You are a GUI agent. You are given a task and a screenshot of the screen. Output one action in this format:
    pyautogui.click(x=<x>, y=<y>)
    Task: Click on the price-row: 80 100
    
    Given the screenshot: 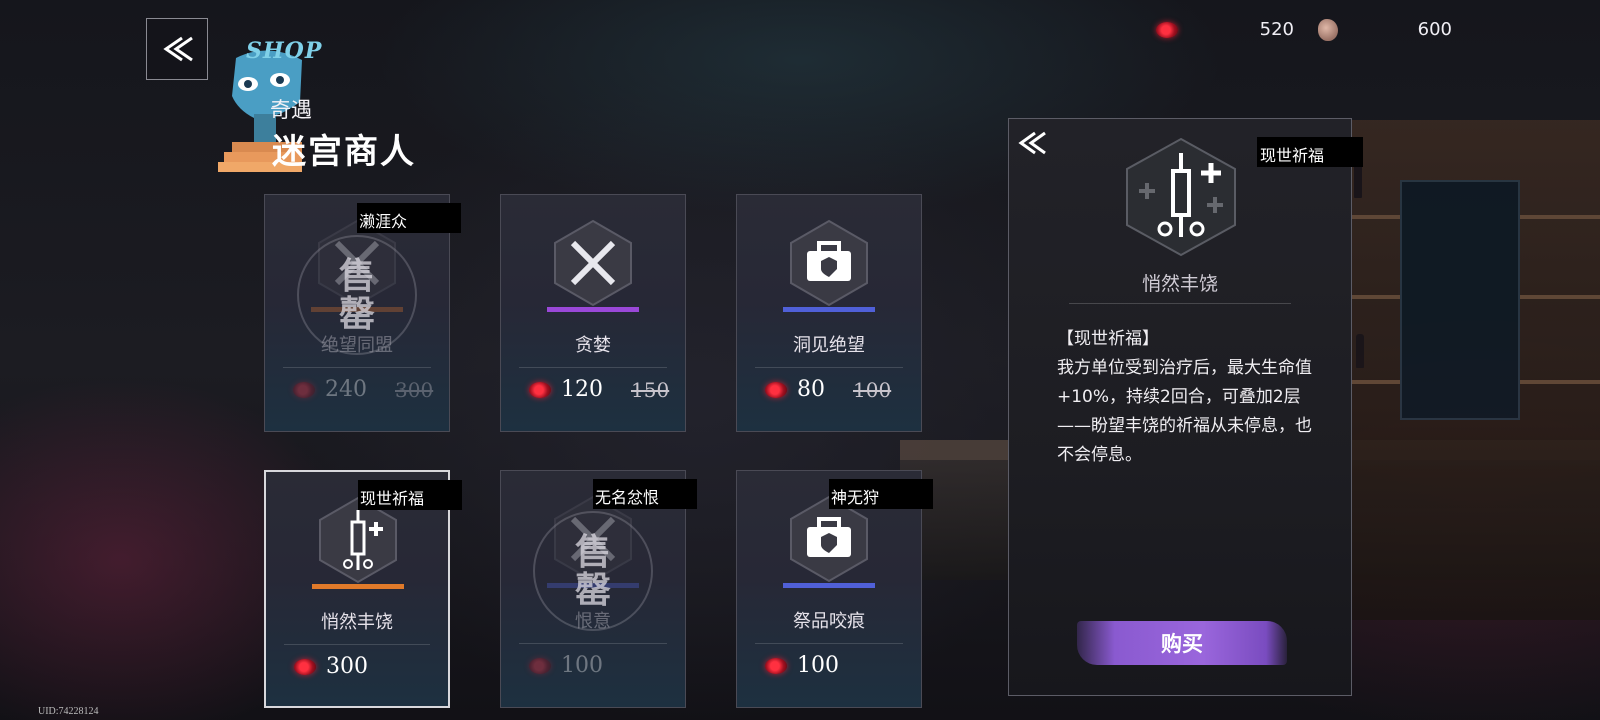 What is the action you would take?
    pyautogui.click(x=828, y=389)
    